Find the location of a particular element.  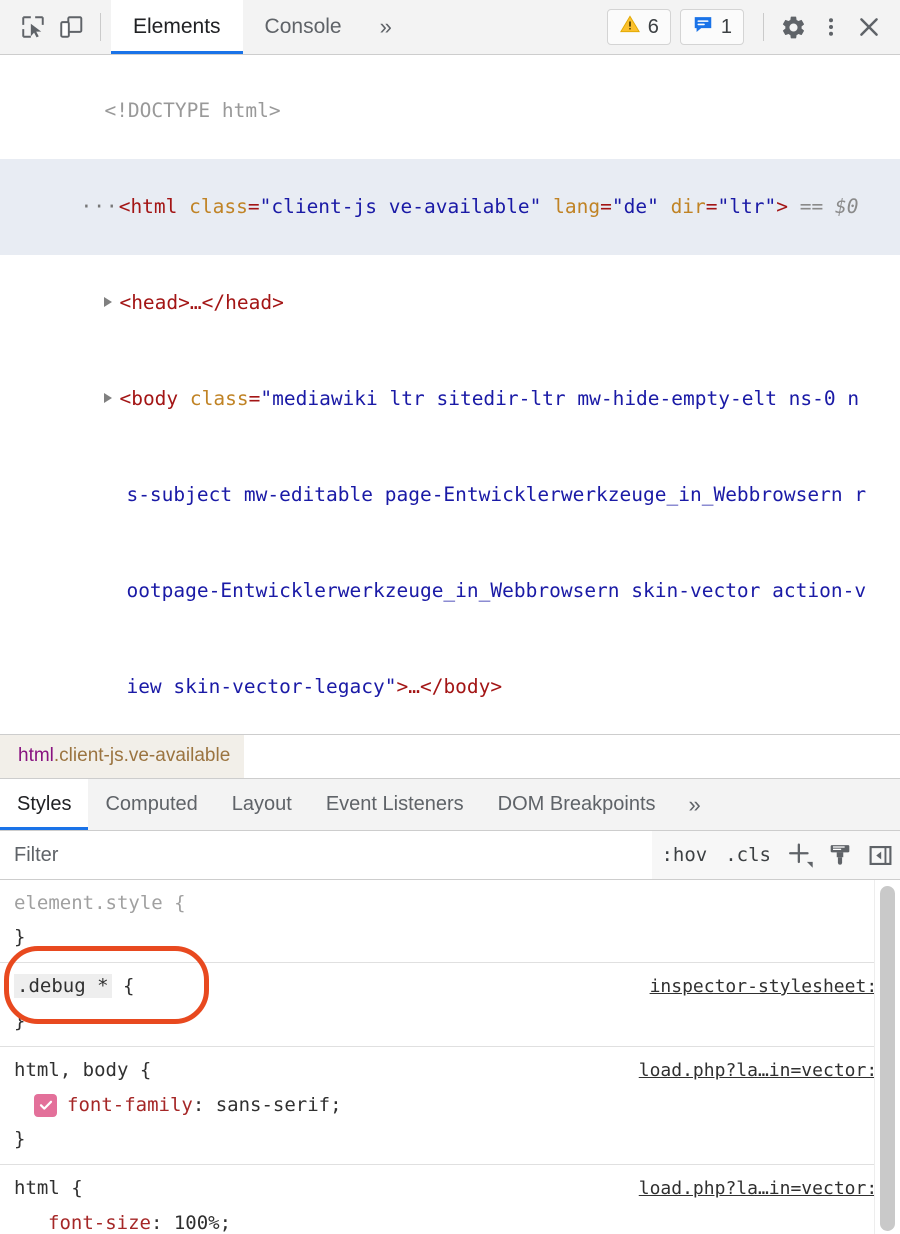

stylesheet-origin-link-html: load.php?la…in=vector:1 is located at coordinates (758, 1189).